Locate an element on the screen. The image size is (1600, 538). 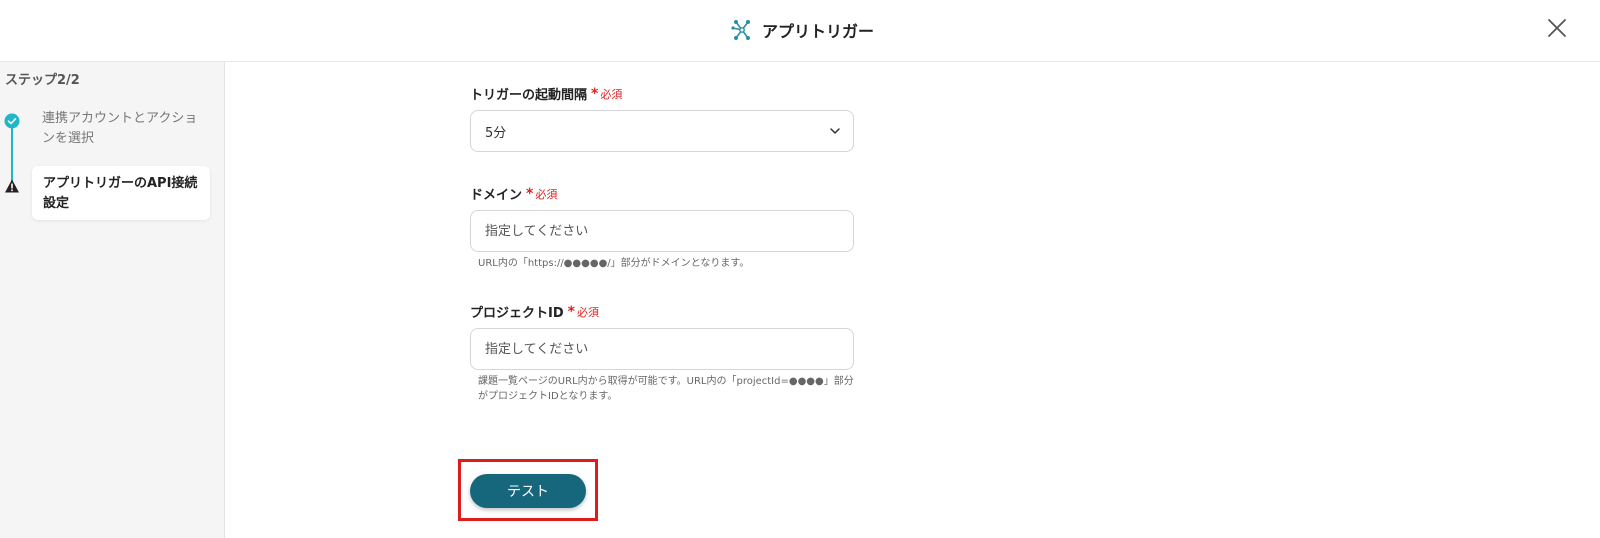
project-id-input is located at coordinates (662, 349).